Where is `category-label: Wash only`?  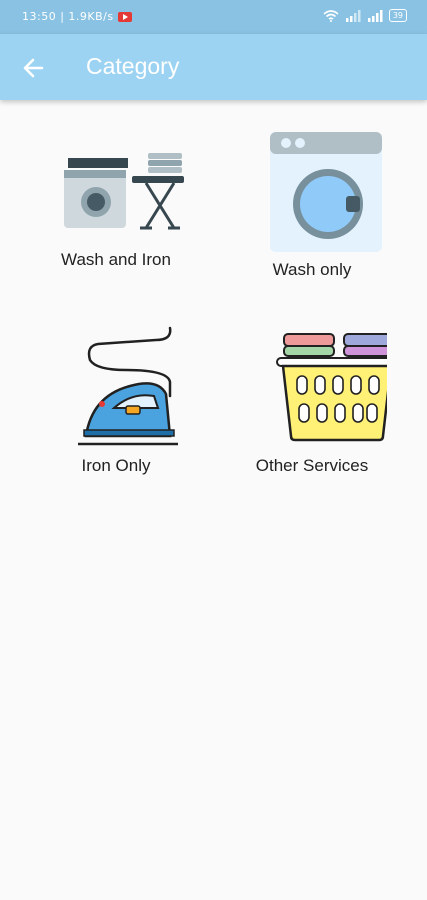
category-label: Wash only is located at coordinates (312, 269).